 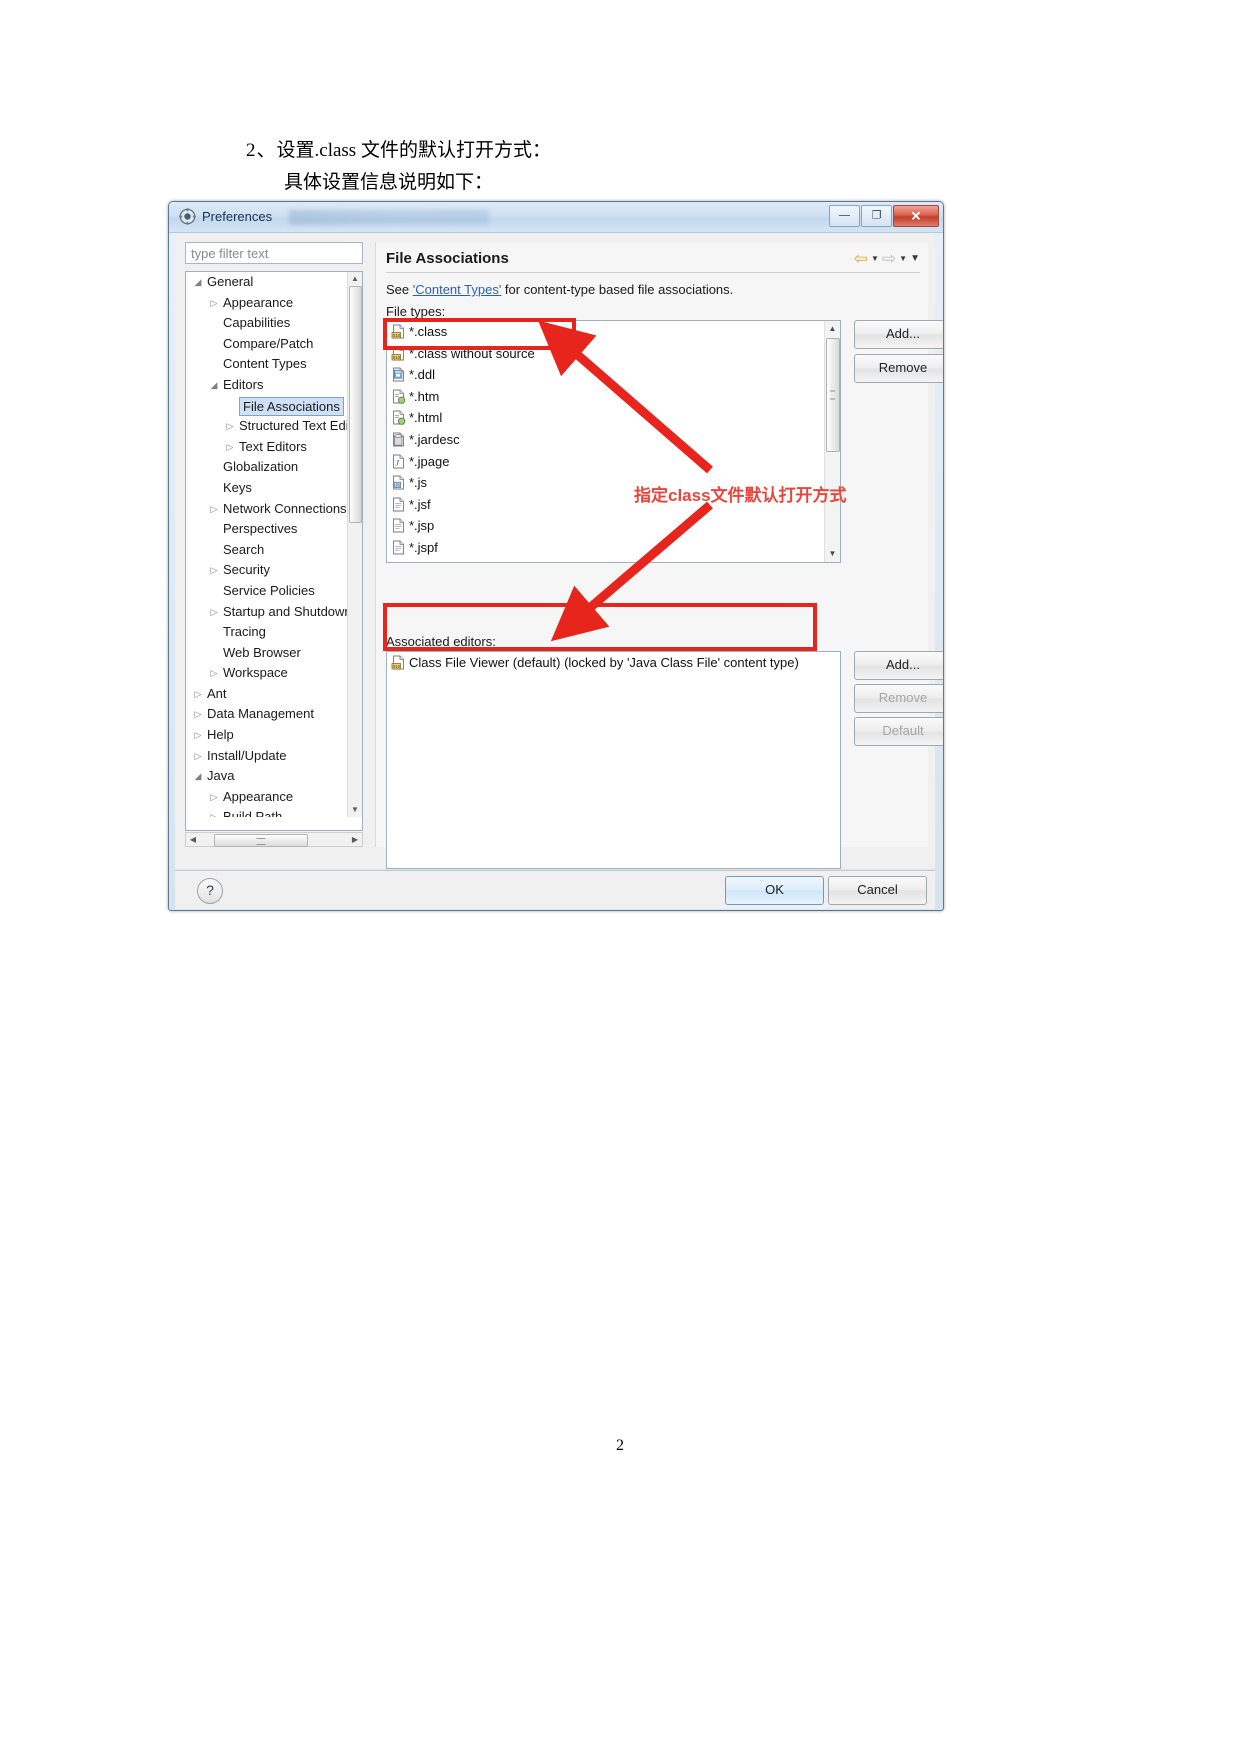 I want to click on close-button: ✕, so click(x=916, y=216).